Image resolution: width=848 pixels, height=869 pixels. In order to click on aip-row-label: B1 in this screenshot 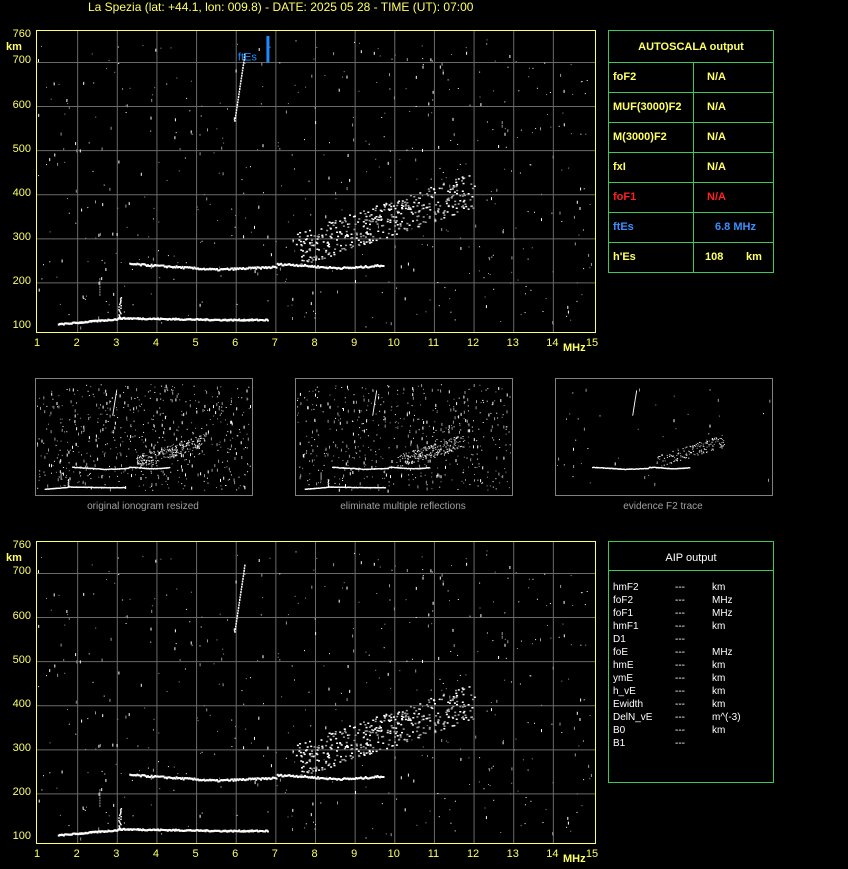, I will do `click(619, 743)`.